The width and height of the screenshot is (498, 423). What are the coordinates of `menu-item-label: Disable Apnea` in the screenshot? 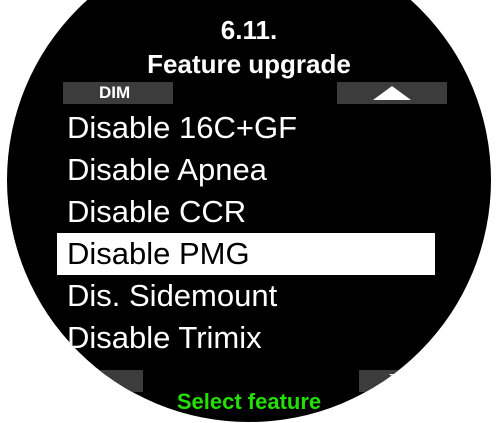 It's located at (167, 169).